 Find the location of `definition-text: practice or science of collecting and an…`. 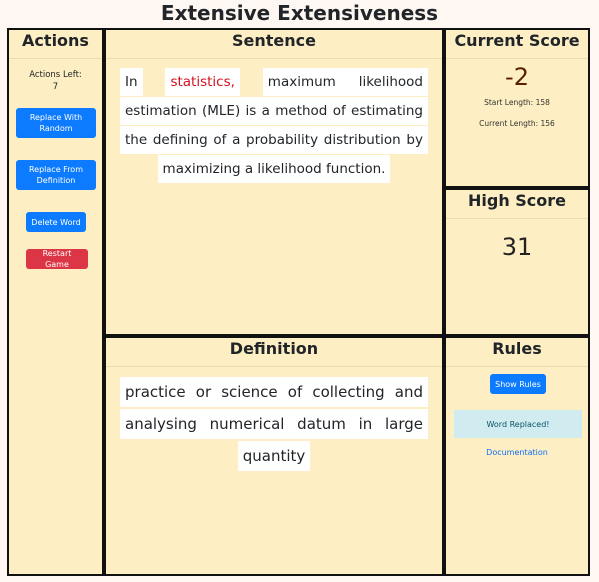

definition-text: practice or science of collecting and an… is located at coordinates (274, 424).